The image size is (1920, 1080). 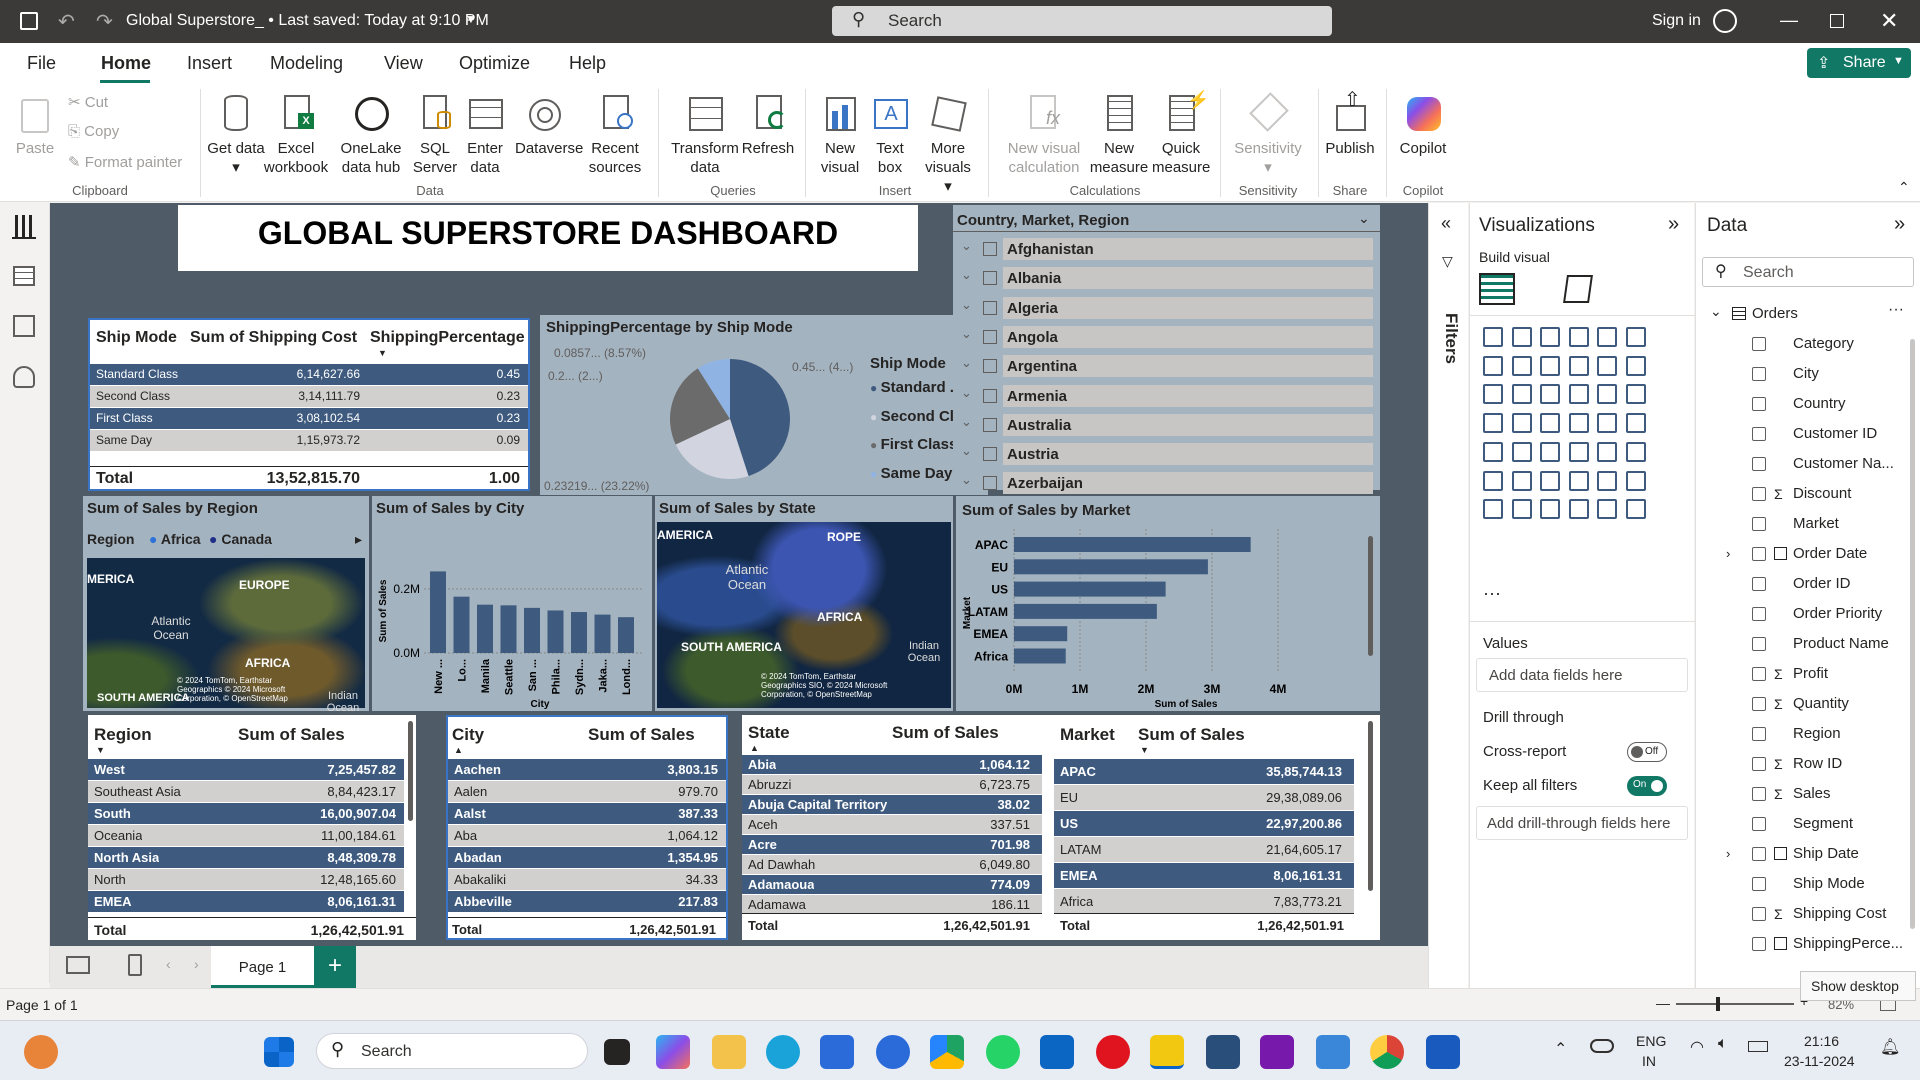 What do you see at coordinates (1578, 423) in the screenshot?
I see `azure-map-icon` at bounding box center [1578, 423].